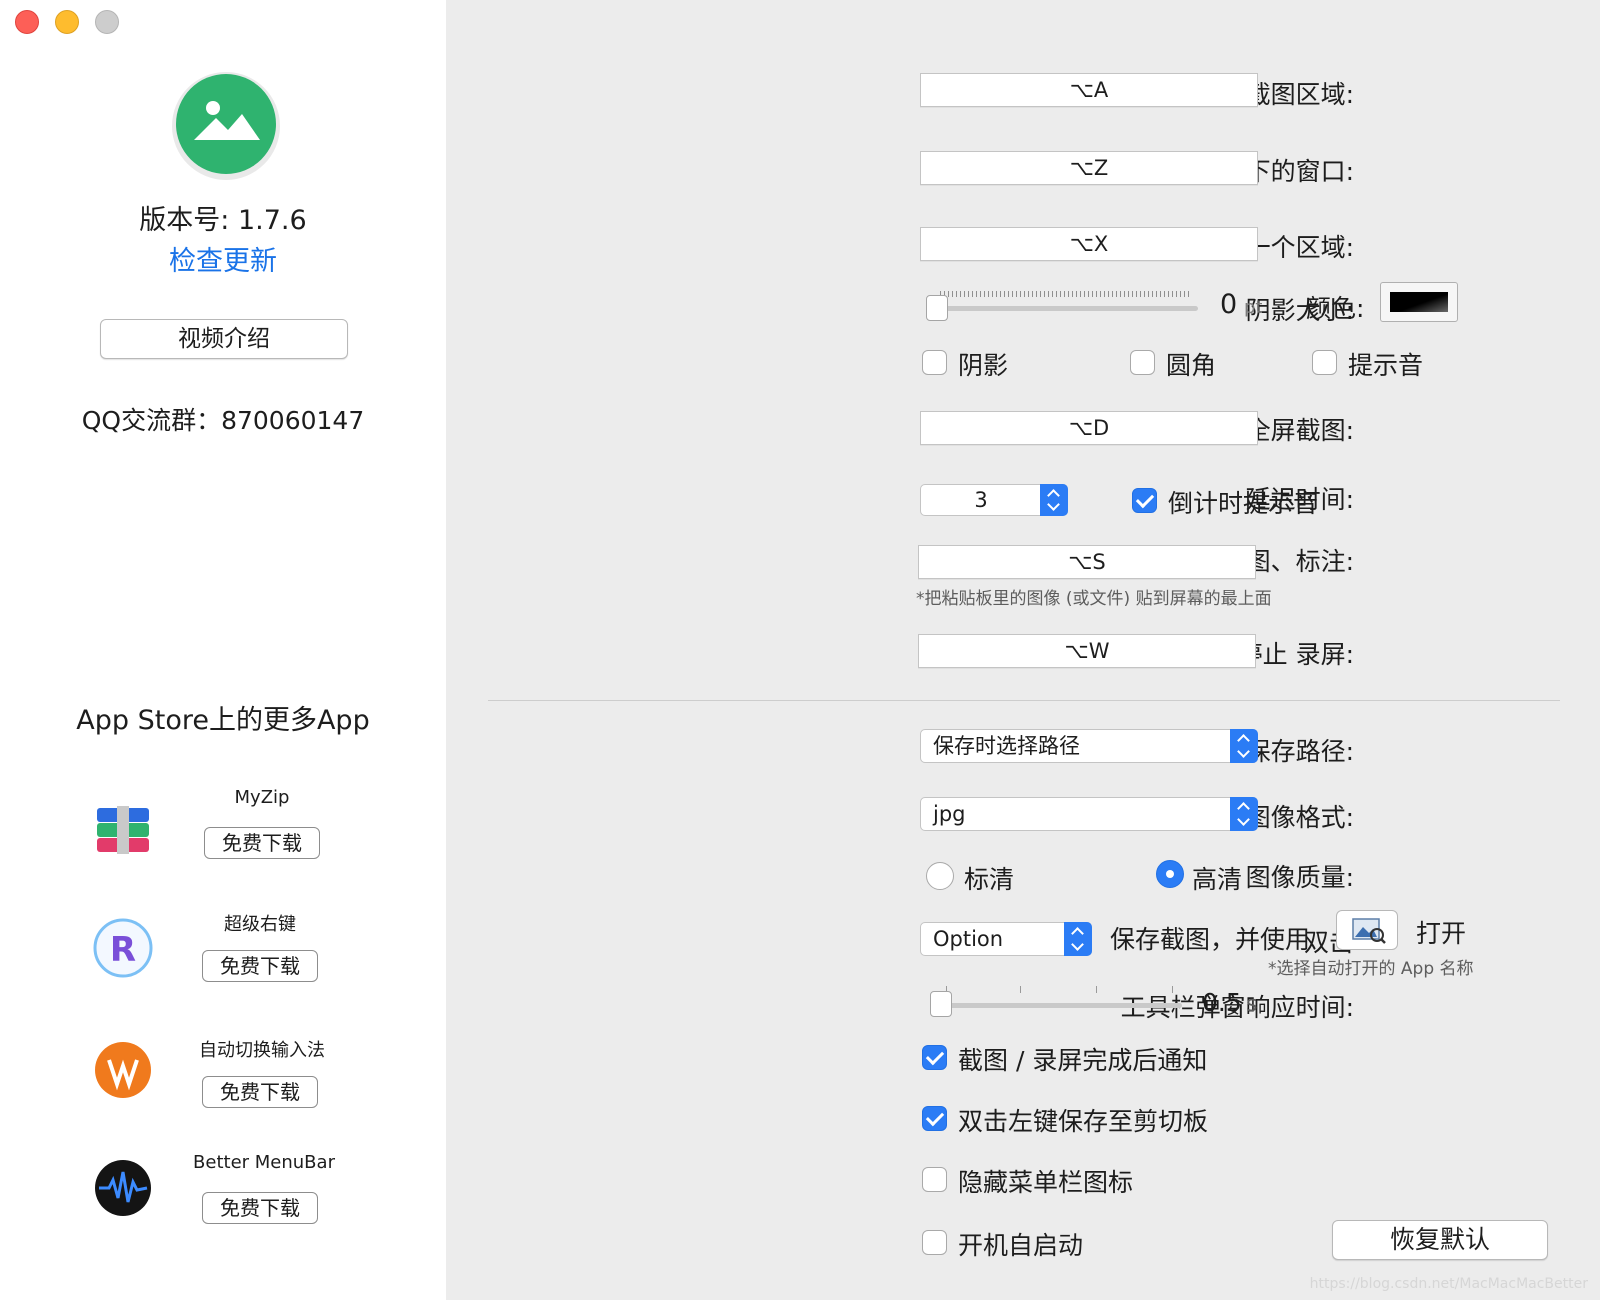 The height and width of the screenshot is (1300, 1600). Describe the element at coordinates (1324, 362) in the screenshot. I see `sound-checkbox` at that location.